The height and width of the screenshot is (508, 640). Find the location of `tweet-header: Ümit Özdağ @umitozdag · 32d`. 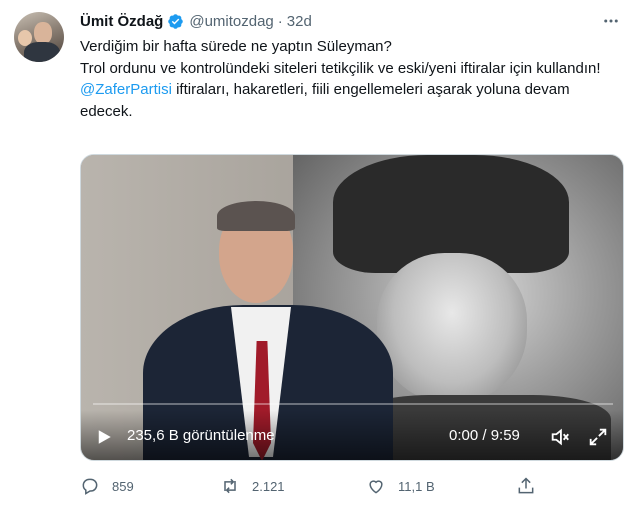

tweet-header: Ümit Özdağ @umitozdag · 32d is located at coordinates (196, 21).